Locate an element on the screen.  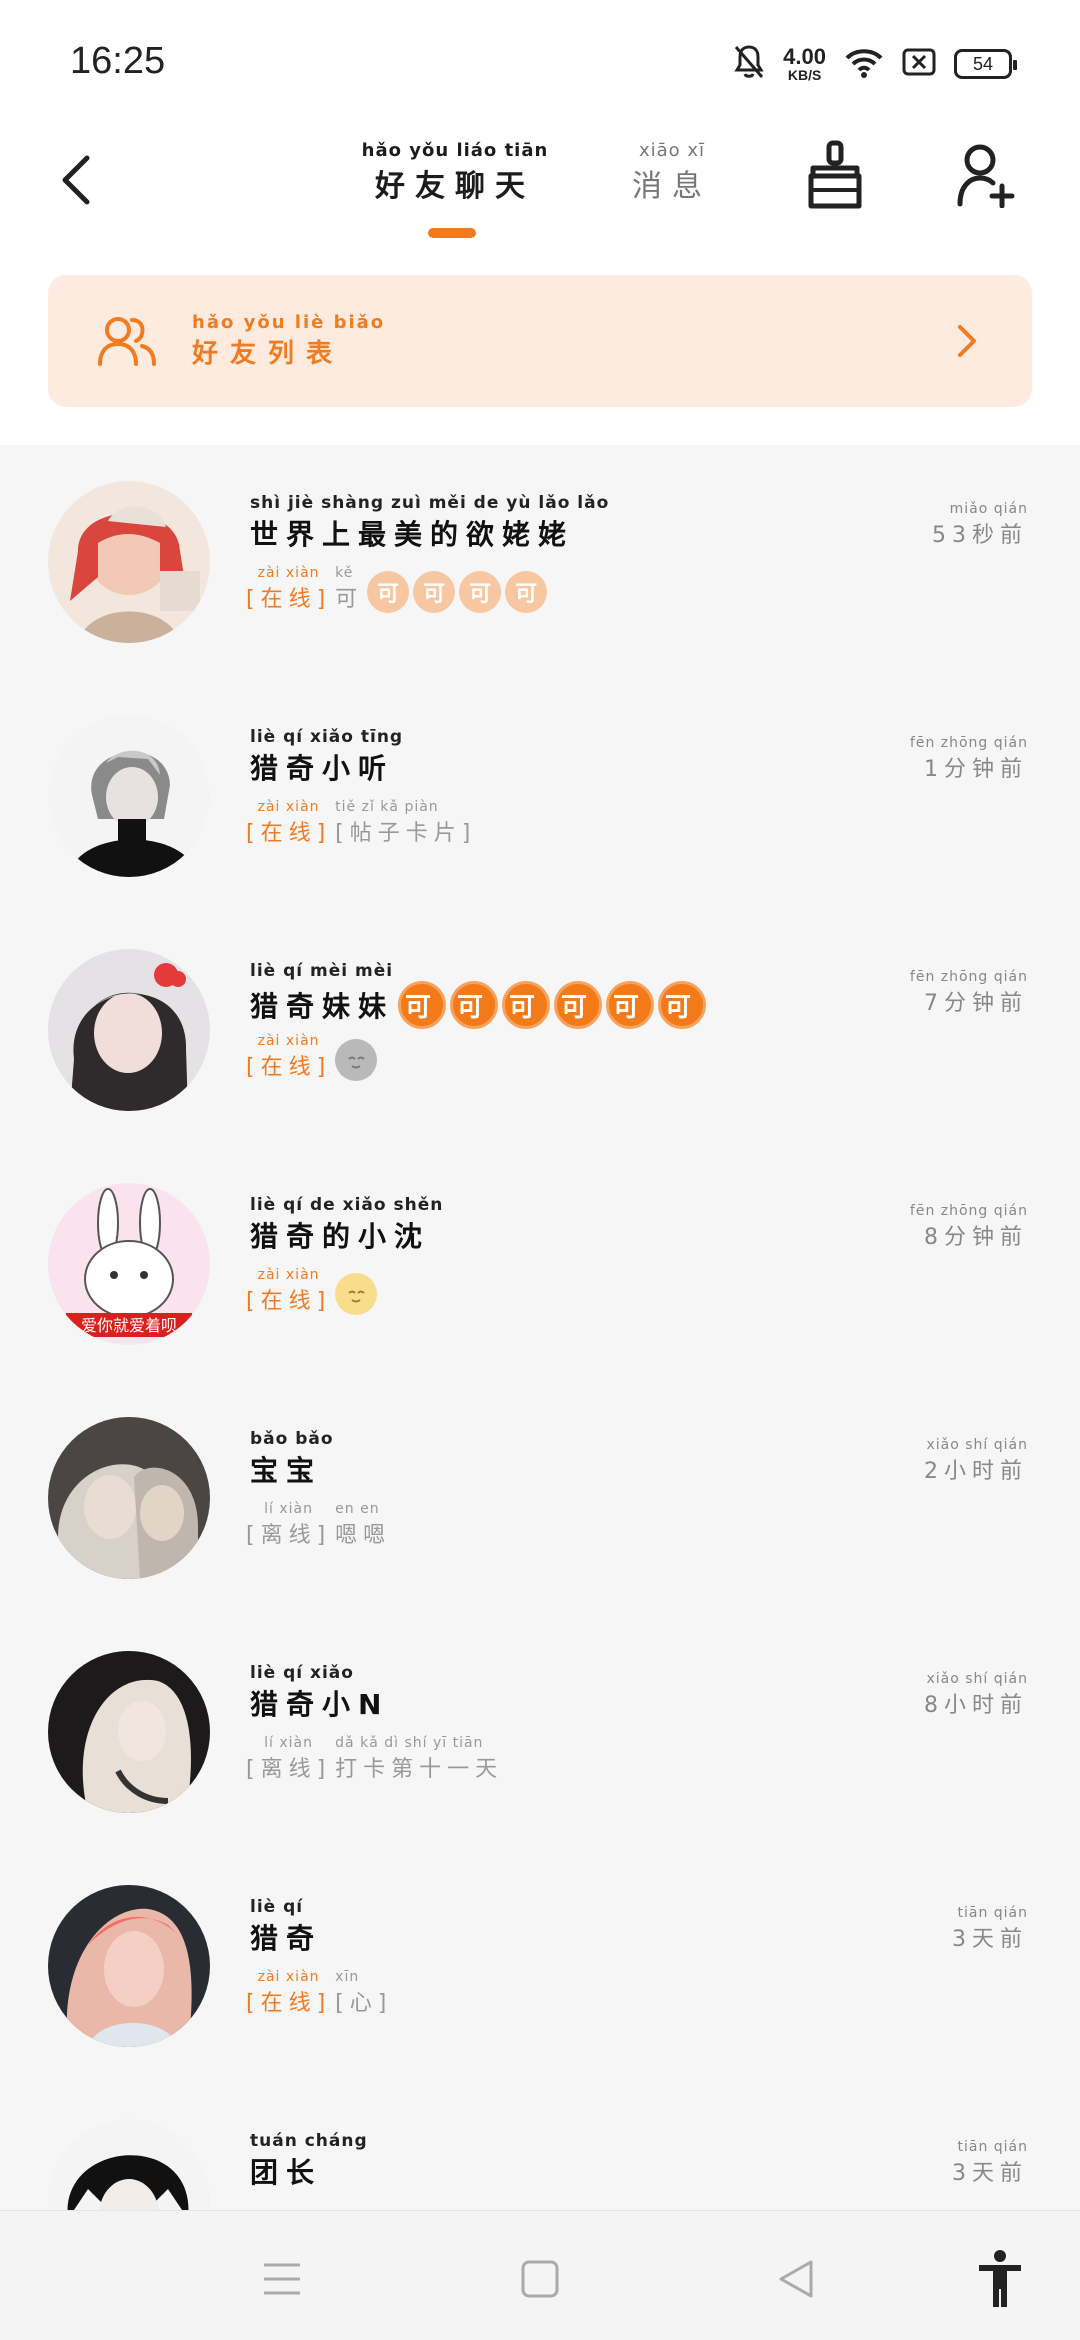
add-user-icon is located at coordinates (986, 176).